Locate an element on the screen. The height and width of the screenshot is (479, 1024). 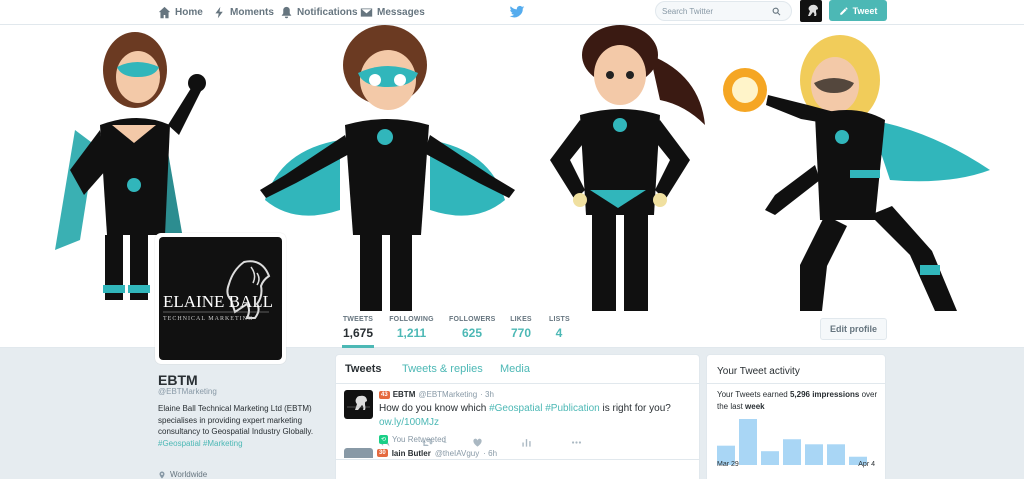
nav-home: Home is located at coordinates (180, 12).